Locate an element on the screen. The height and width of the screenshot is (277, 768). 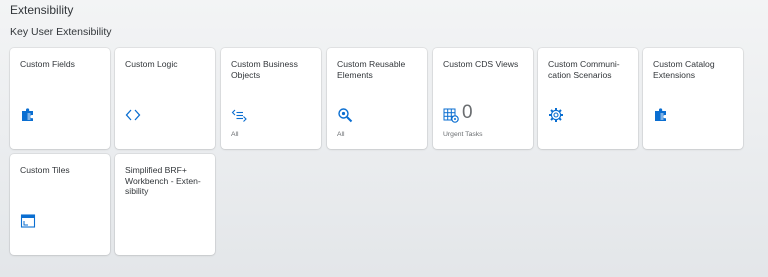
tile-title: Custom Business Objects is located at coordinates (264, 69).